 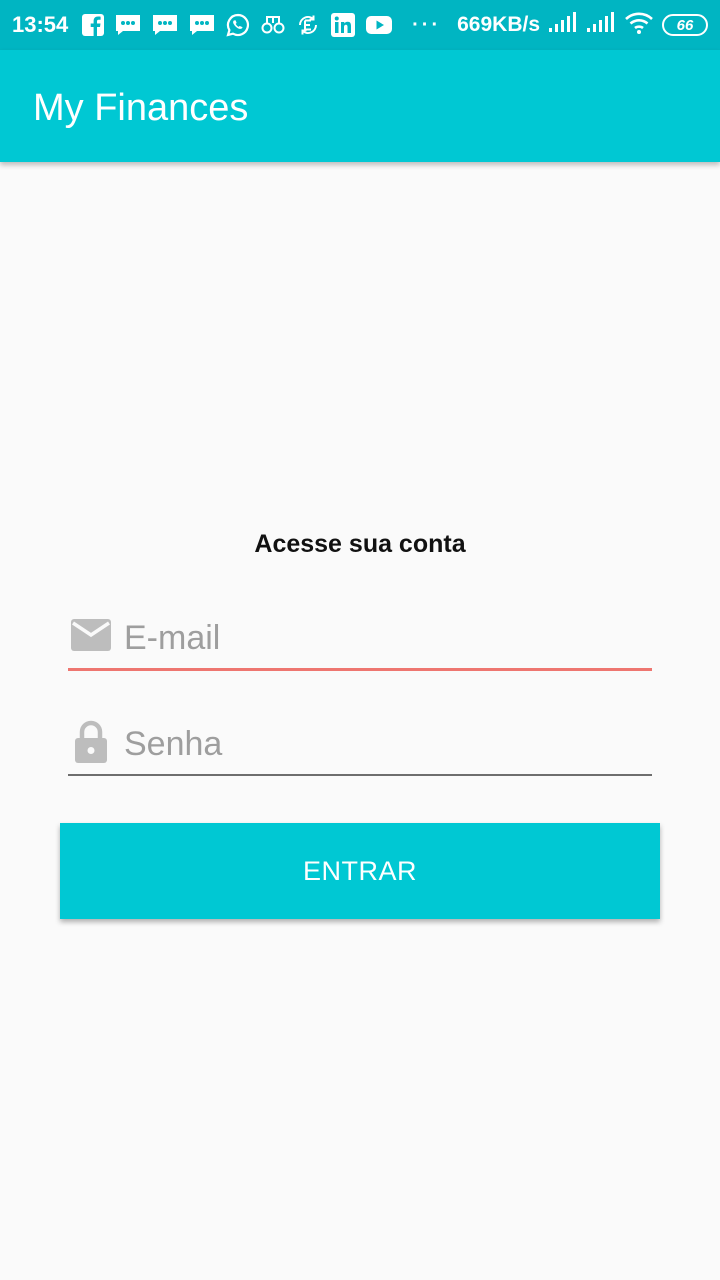 I want to click on sync-e-icon, so click(x=308, y=25).